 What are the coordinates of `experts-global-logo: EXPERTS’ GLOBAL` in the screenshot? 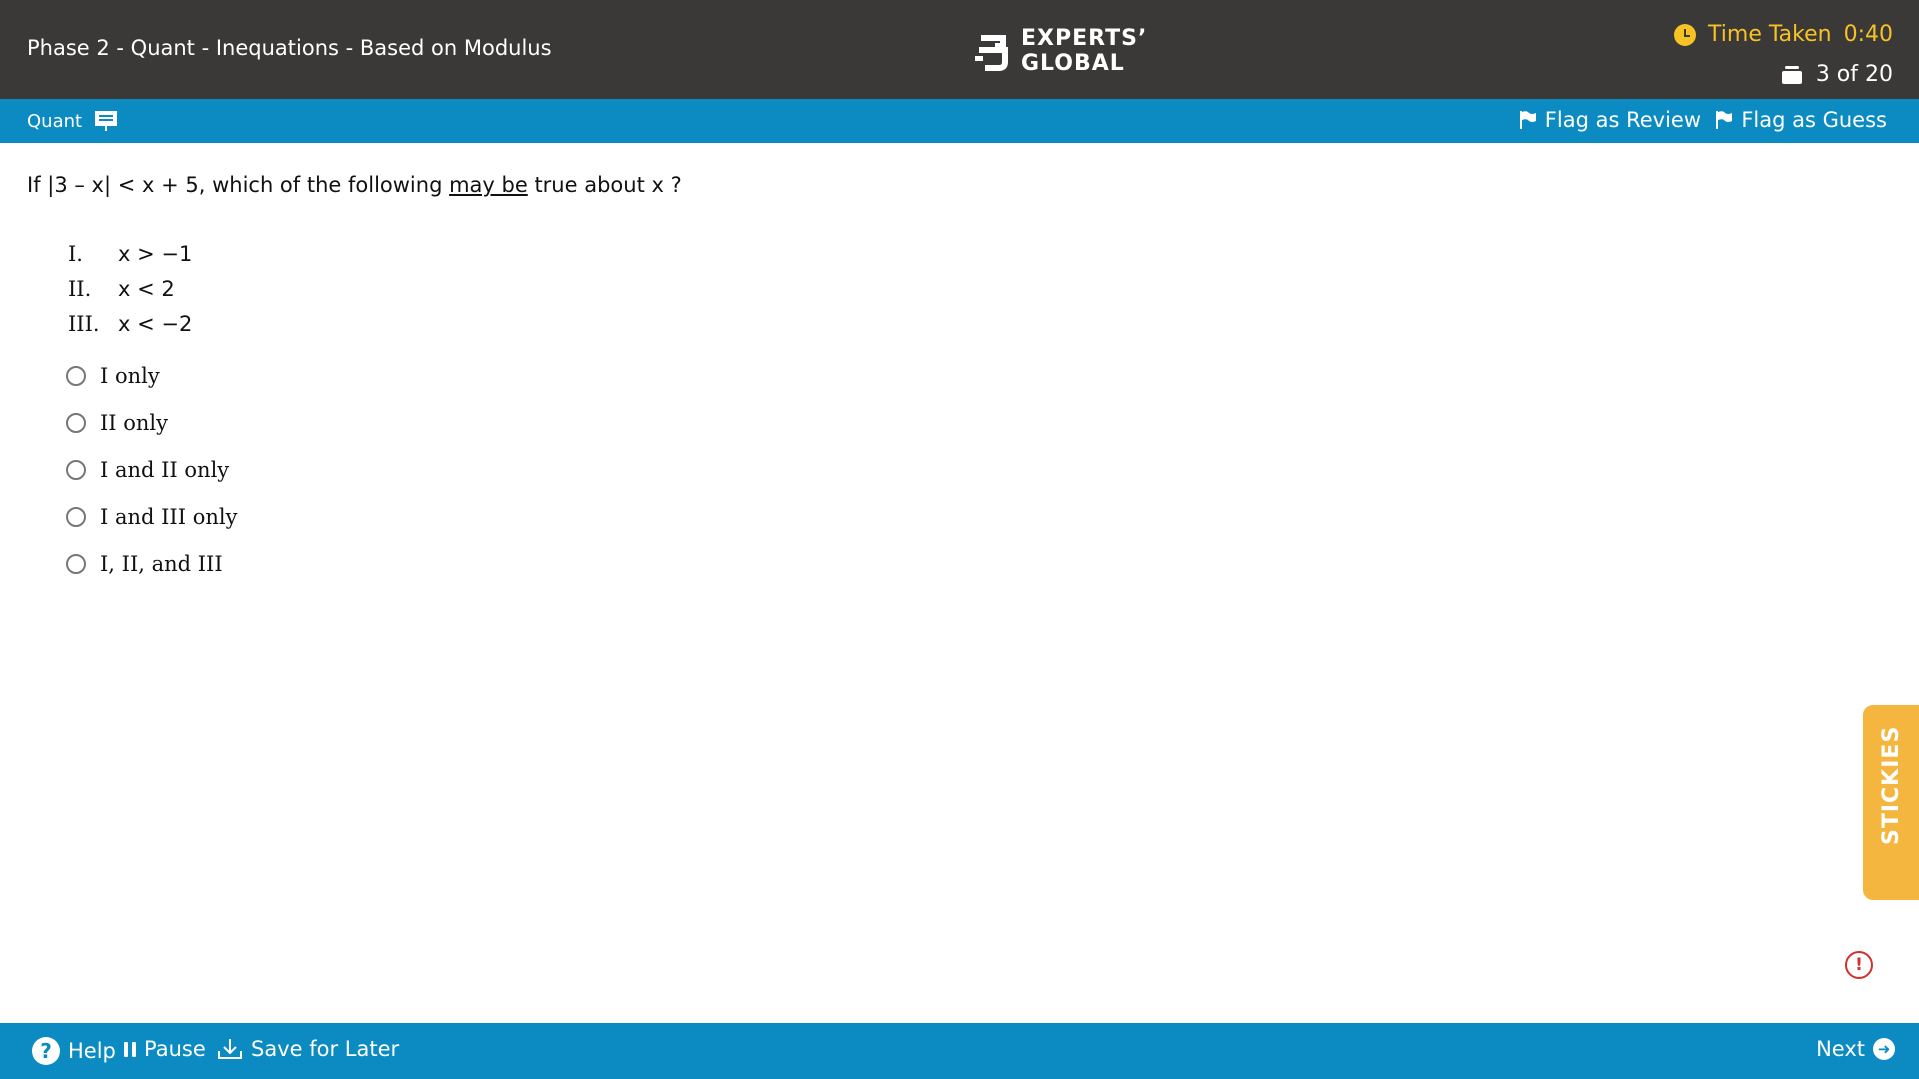 It's located at (1060, 51).